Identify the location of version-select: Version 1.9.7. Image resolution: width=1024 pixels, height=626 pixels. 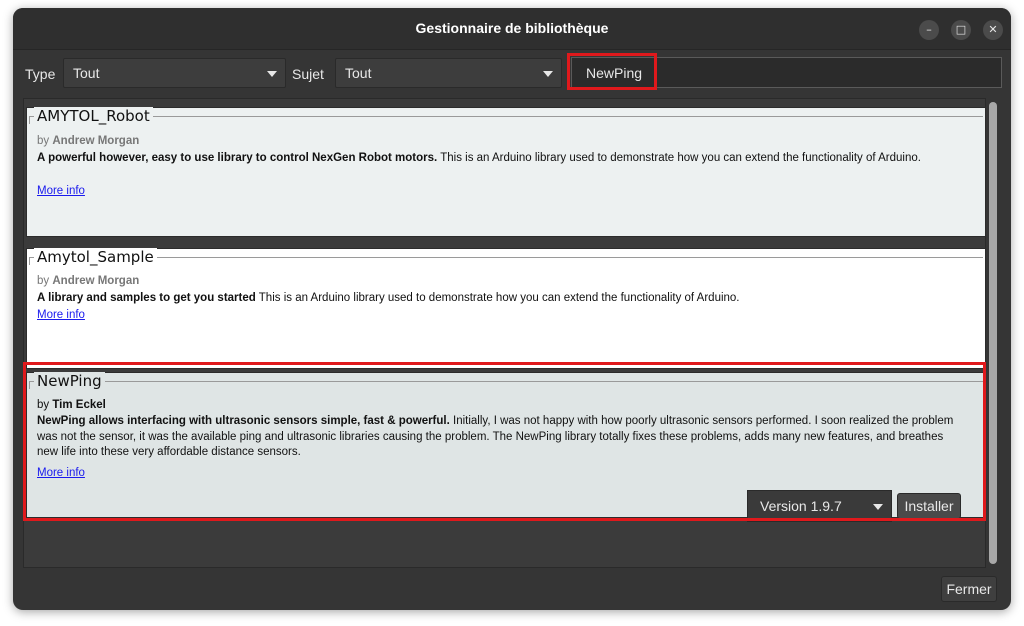
(819, 506).